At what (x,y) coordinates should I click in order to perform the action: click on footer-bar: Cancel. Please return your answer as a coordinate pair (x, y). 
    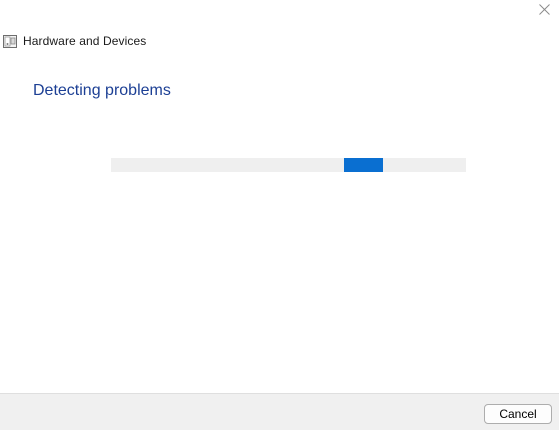
    Looking at the image, I should click on (279, 411).